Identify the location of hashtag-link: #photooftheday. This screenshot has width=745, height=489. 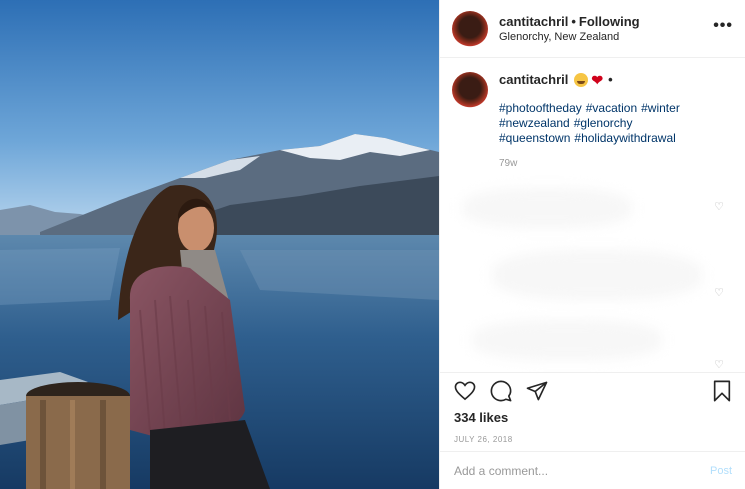
(540, 108).